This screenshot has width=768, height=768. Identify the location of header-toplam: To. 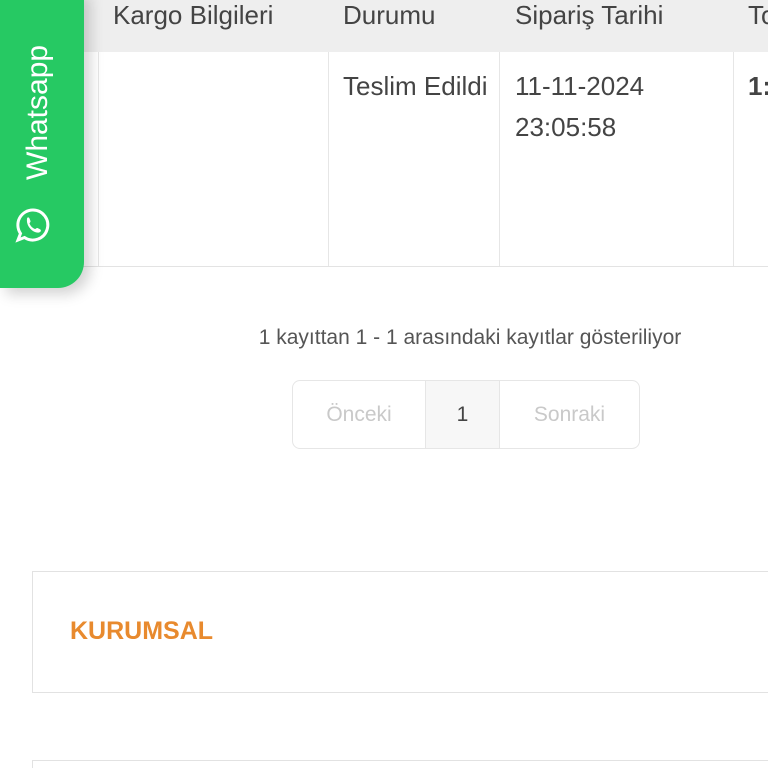
(758, 15).